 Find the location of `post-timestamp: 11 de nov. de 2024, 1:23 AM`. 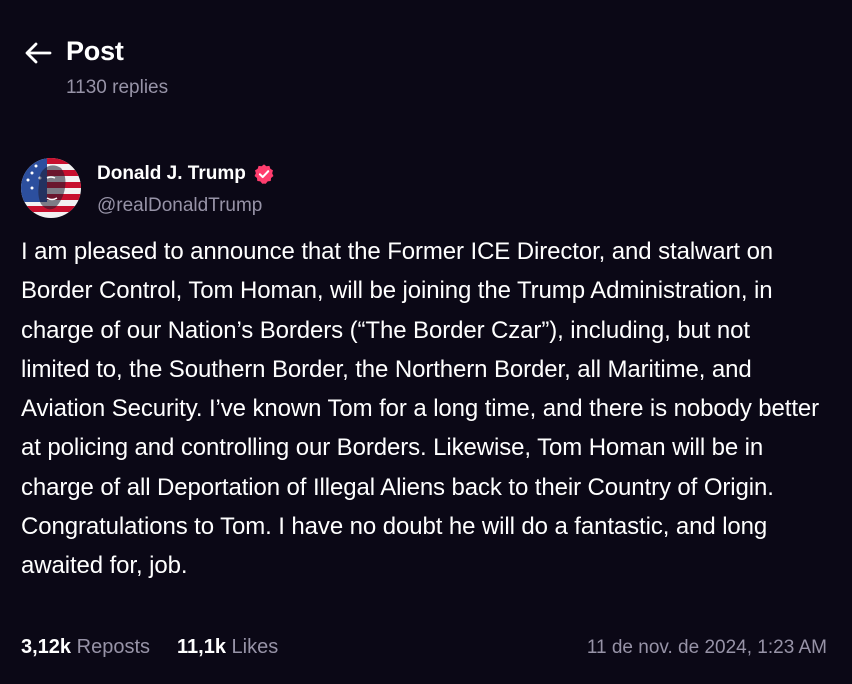

post-timestamp: 11 de nov. de 2024, 1:23 AM is located at coordinates (706, 647).